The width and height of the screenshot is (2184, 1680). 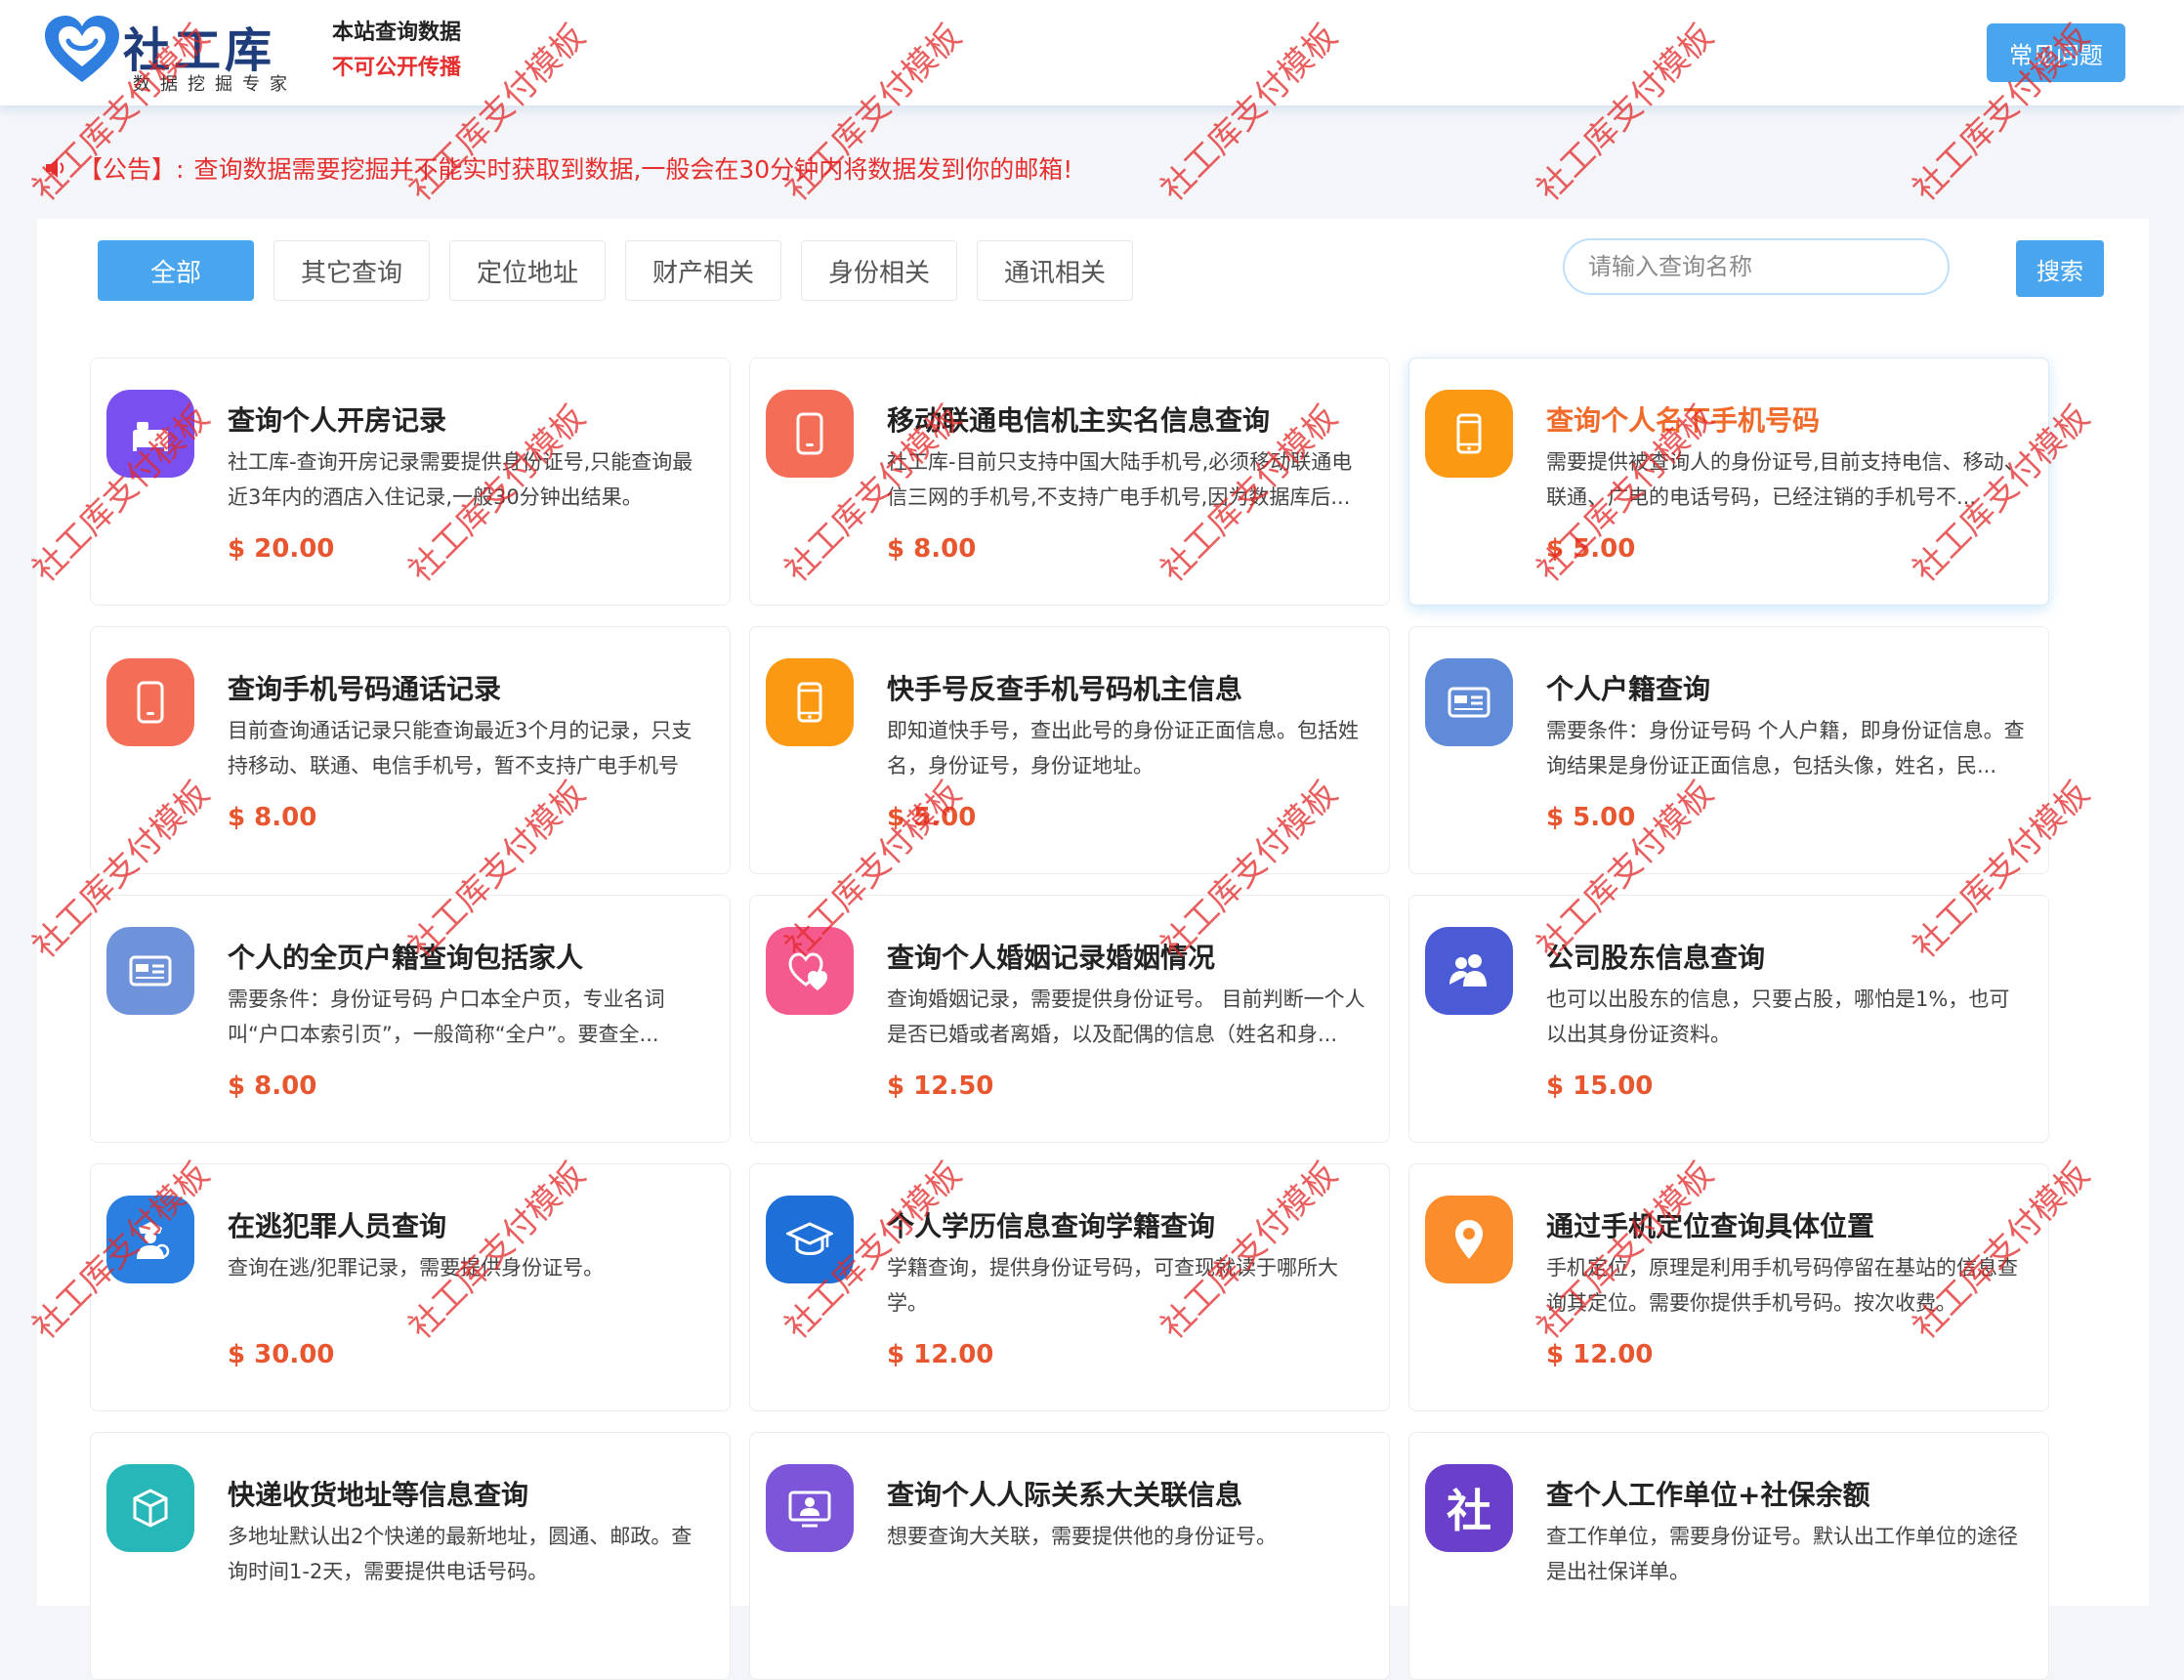 I want to click on she-icon: 社, so click(x=1469, y=1508).